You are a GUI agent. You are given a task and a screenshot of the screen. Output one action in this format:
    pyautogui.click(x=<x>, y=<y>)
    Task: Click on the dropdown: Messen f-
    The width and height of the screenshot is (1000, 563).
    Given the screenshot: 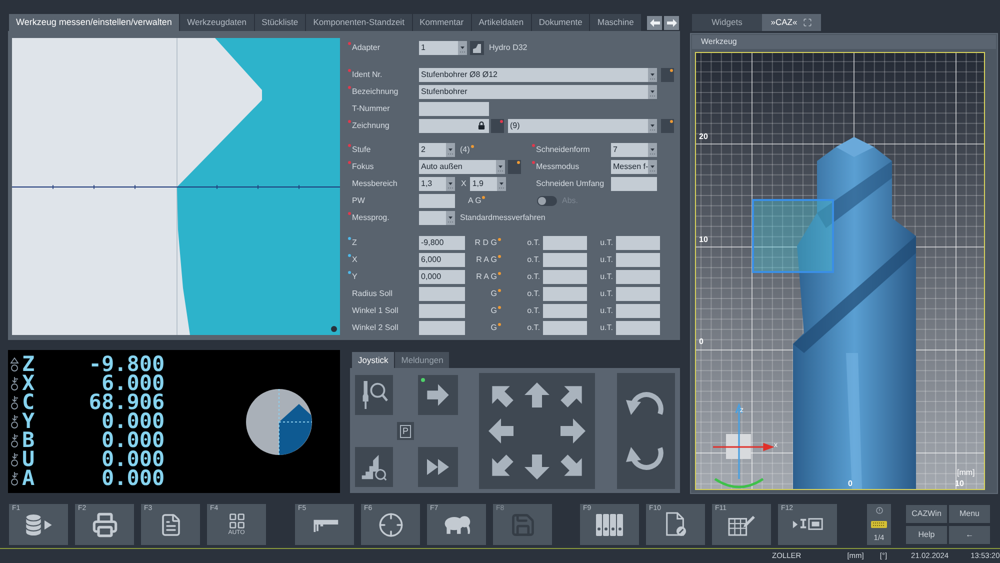 What is the action you would take?
    pyautogui.click(x=634, y=167)
    